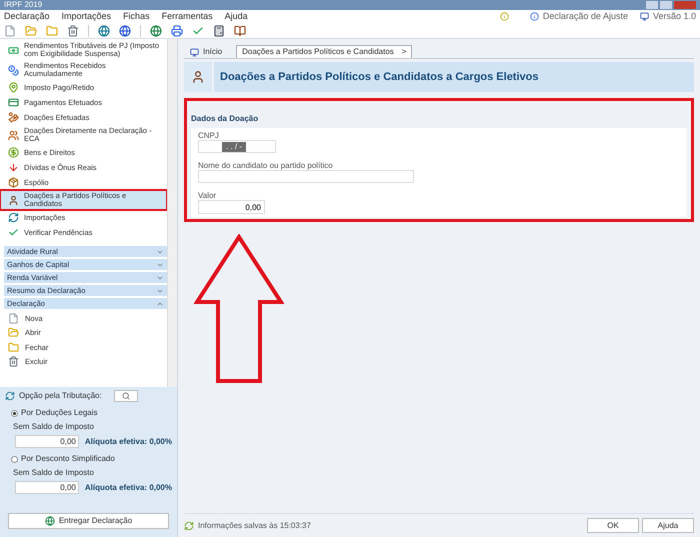 Image resolution: width=700 pixels, height=537 pixels. Describe the element at coordinates (189, 525) in the screenshot. I see `save-status-icon` at that location.